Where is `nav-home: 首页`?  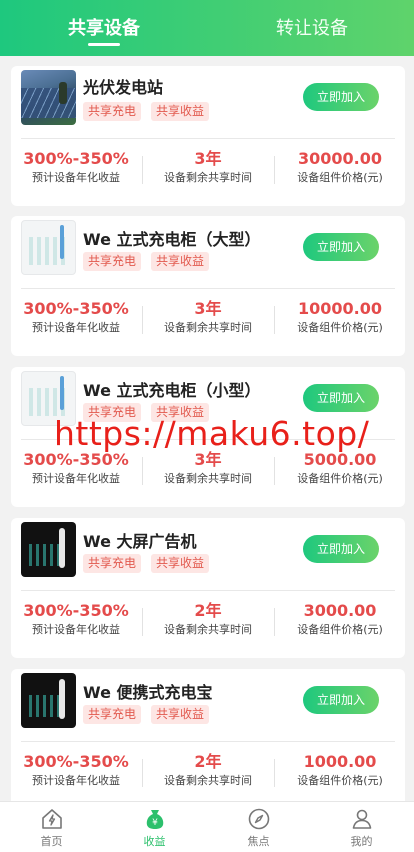 nav-home: 首页 is located at coordinates (51, 827).